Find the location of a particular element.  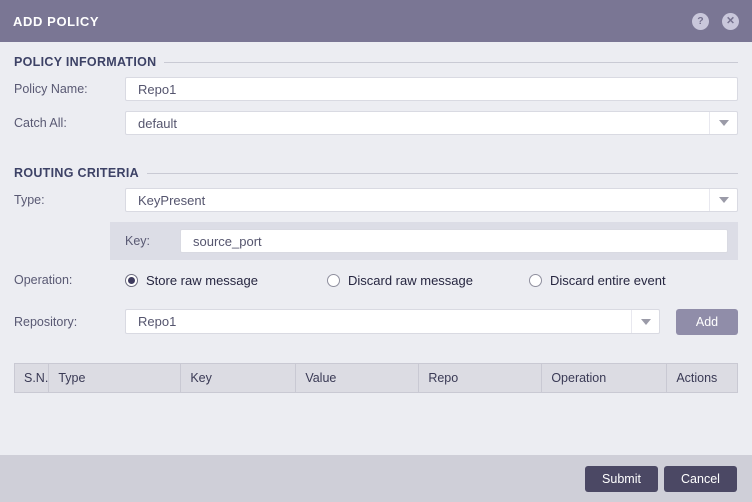

radio-label: Discard raw message is located at coordinates (410, 280).